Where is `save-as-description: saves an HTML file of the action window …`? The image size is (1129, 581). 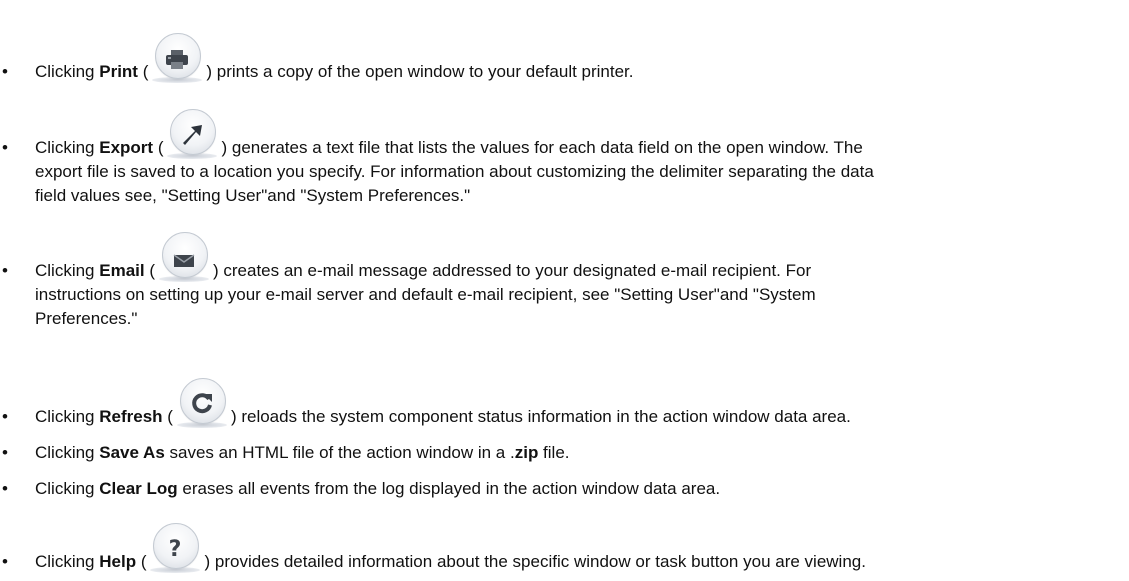
save-as-description: saves an HTML file of the action window … is located at coordinates (339, 452).